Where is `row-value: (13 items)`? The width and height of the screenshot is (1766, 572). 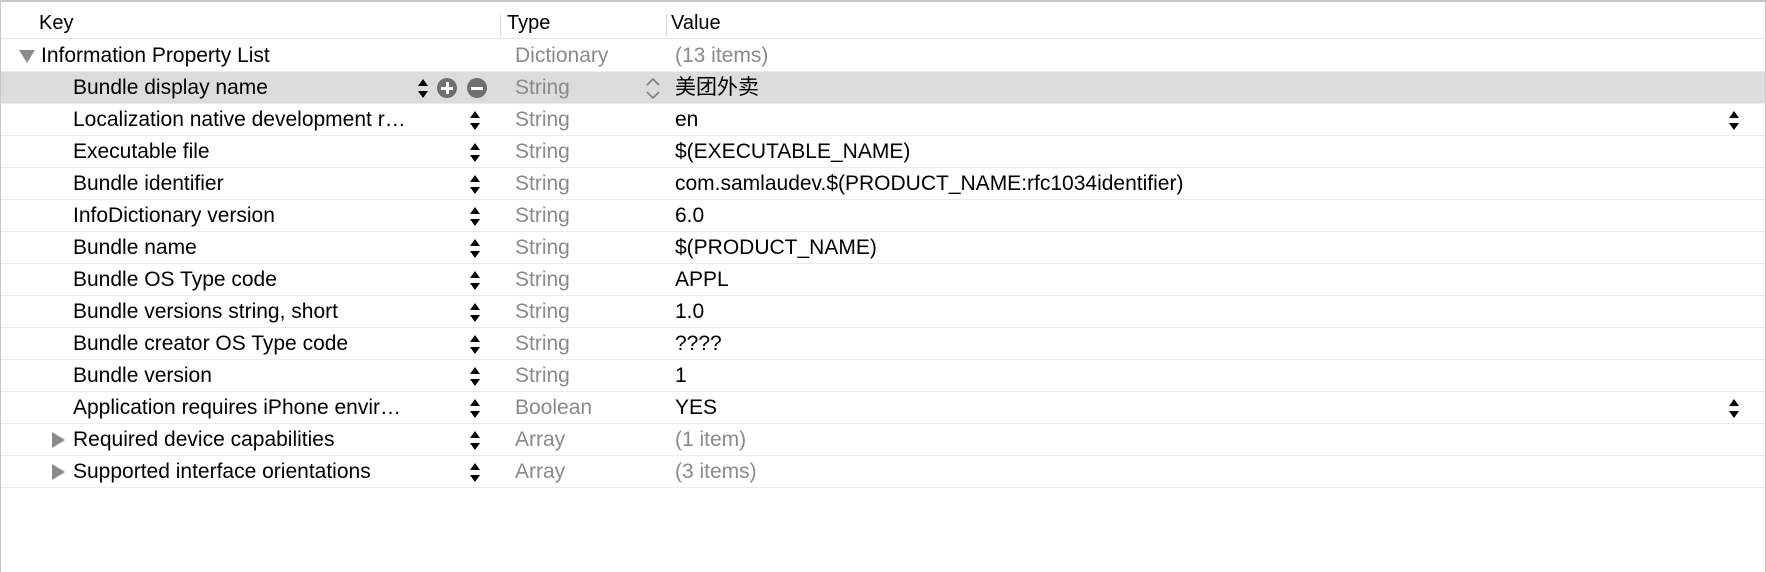 row-value: (13 items) is located at coordinates (722, 55).